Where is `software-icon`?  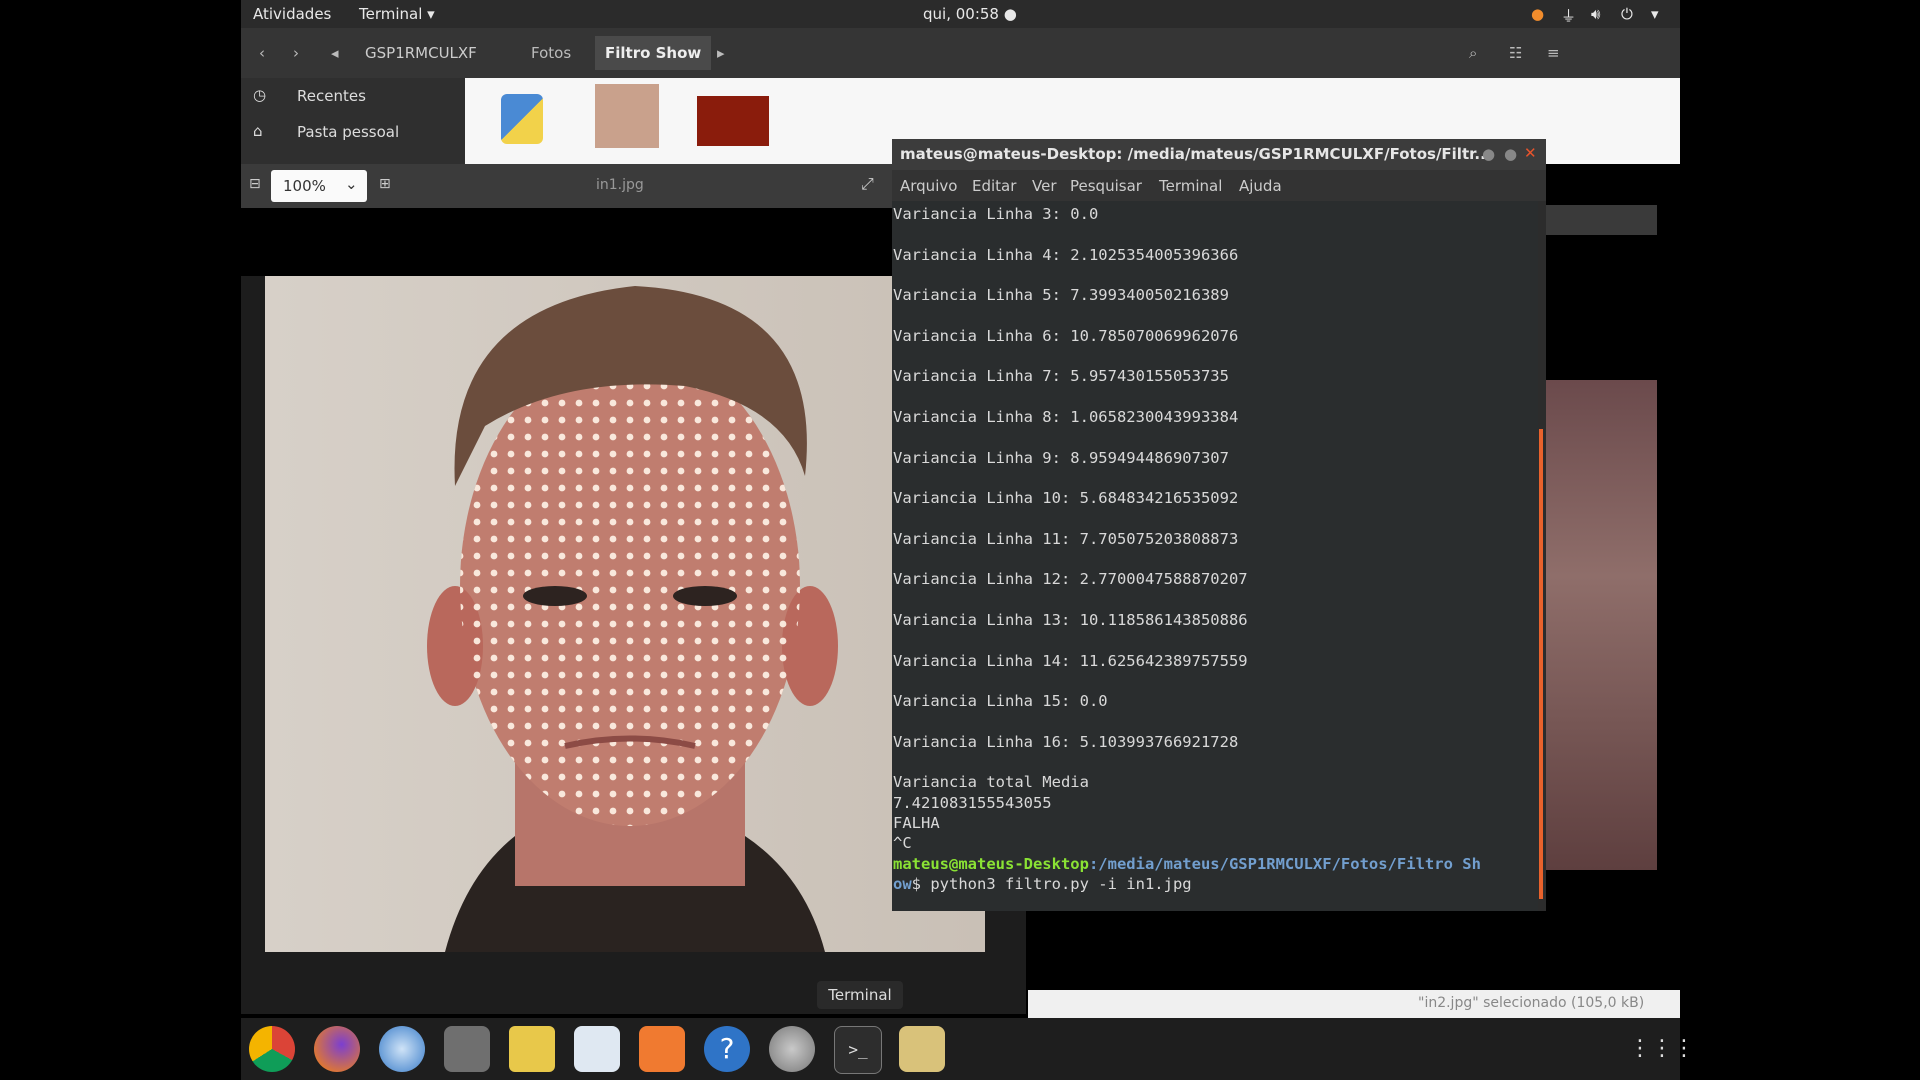 software-icon is located at coordinates (662, 1049).